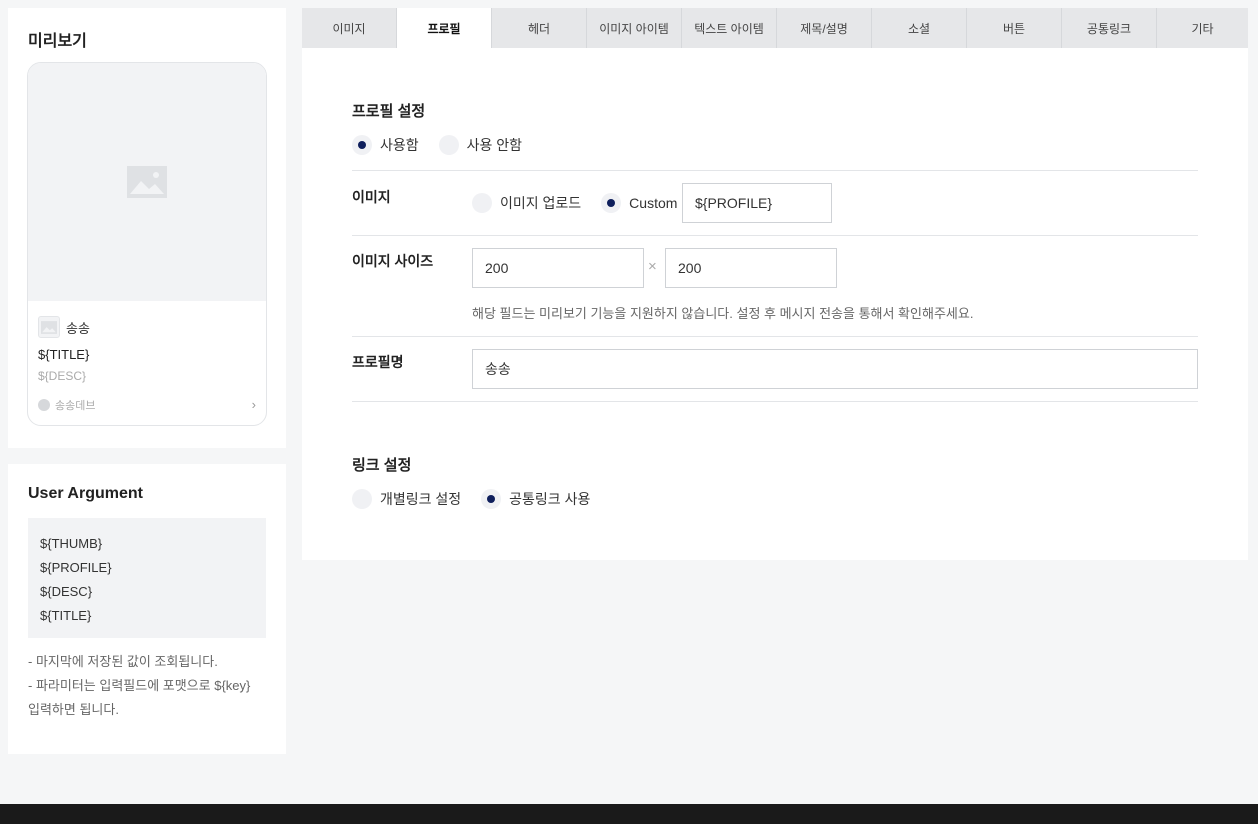 The image size is (1258, 824). I want to click on image-placeholder-icon, so click(147, 182).